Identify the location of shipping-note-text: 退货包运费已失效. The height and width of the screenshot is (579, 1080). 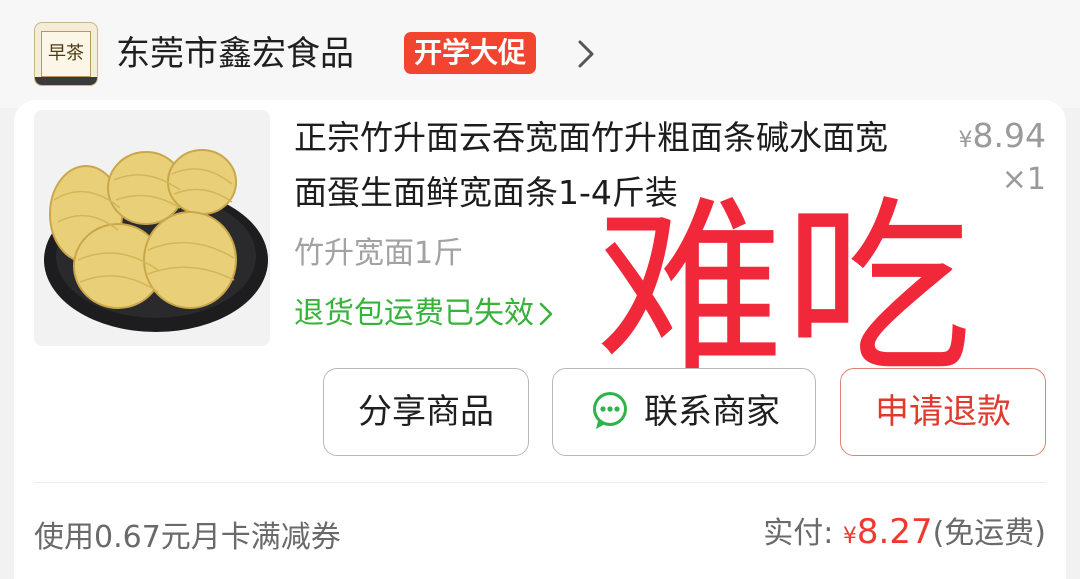
(414, 313).